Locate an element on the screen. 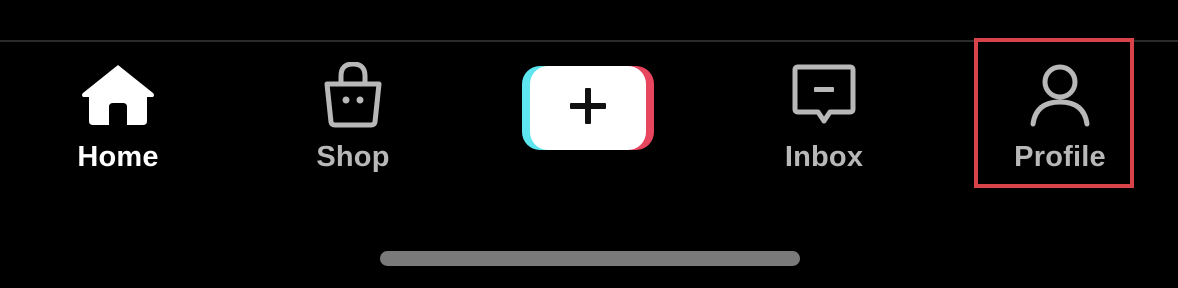 Image resolution: width=1178 pixels, height=288 pixels. tab-home: Home is located at coordinates (118, 120).